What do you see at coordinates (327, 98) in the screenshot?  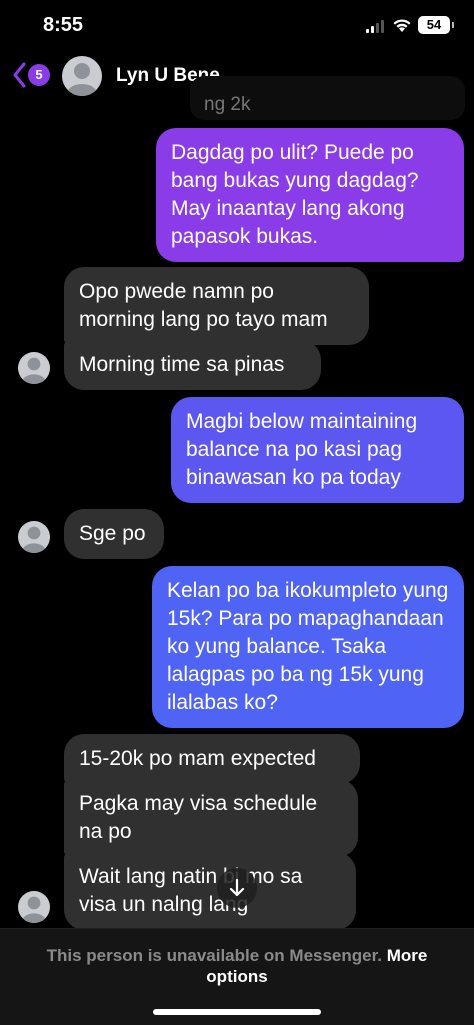 I see `quoted-message-fragment: ng 2k` at bounding box center [327, 98].